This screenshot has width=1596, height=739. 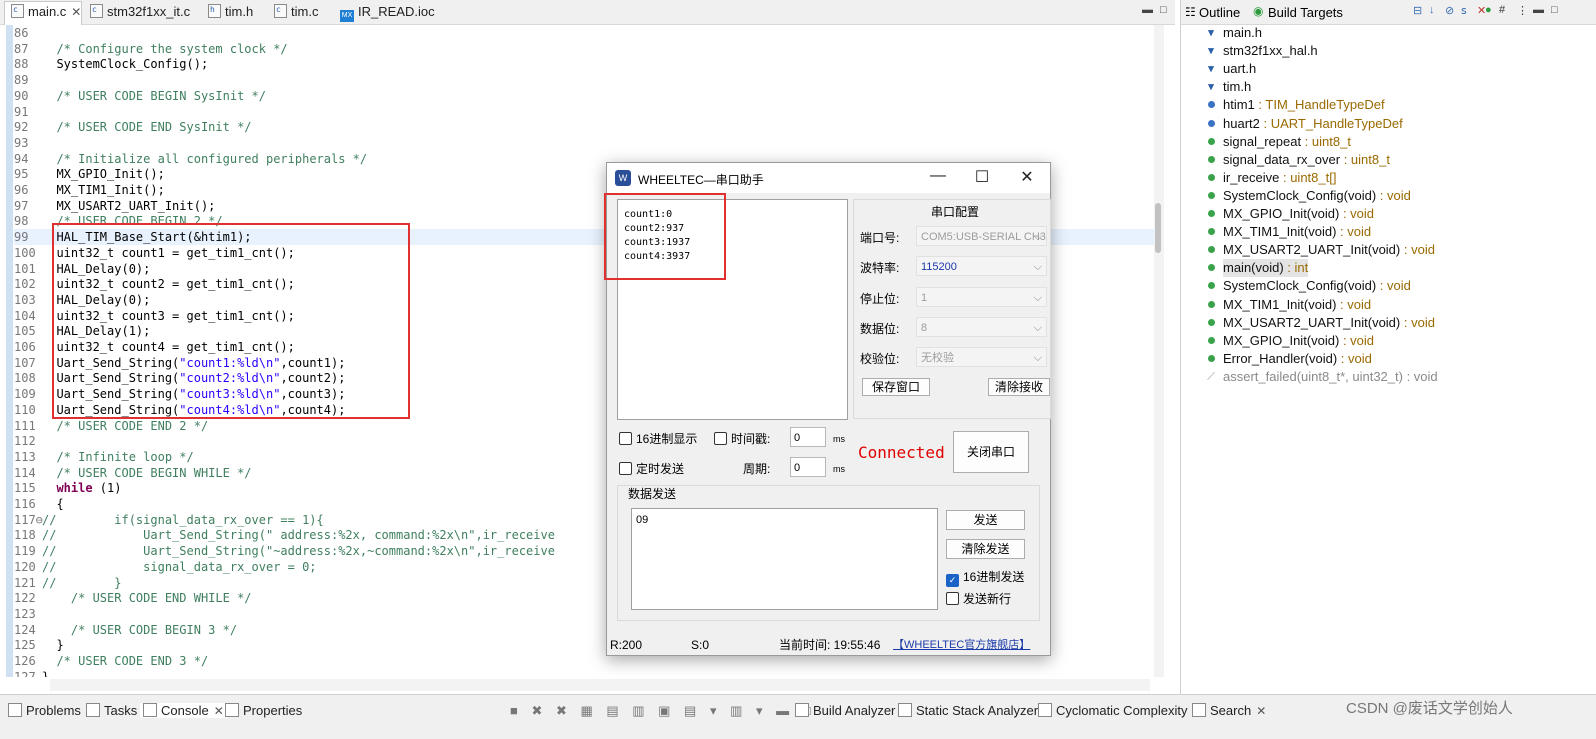 I want to click on code-line: 122 /* USER CODE END WHILE */, so click(x=133, y=598).